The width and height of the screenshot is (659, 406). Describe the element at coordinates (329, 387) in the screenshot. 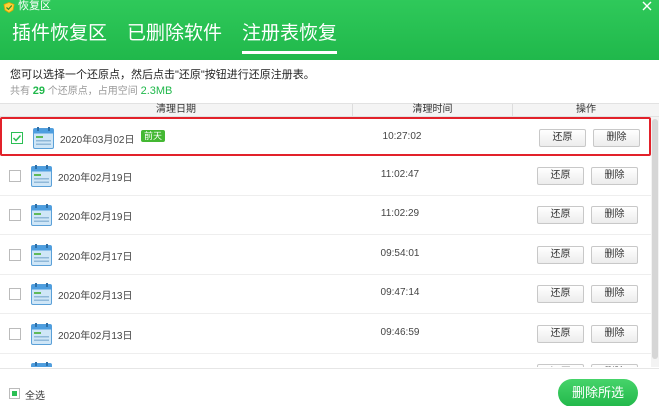

I see `footer-bar: 全选 删除所选` at that location.